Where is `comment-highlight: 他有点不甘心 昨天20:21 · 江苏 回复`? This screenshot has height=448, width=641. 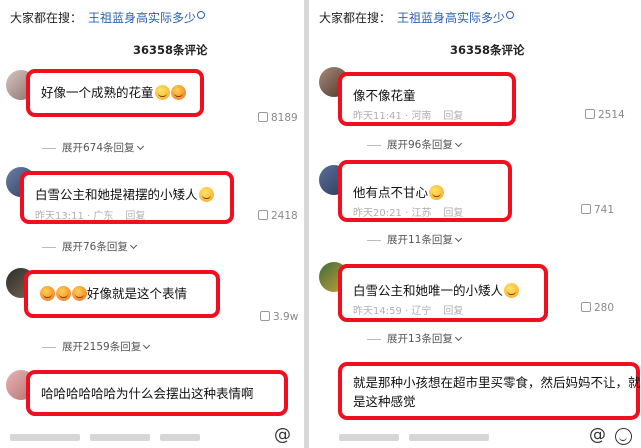
comment-highlight: 他有点不甘心 昨天20:21 · 江苏 回复 is located at coordinates (425, 191).